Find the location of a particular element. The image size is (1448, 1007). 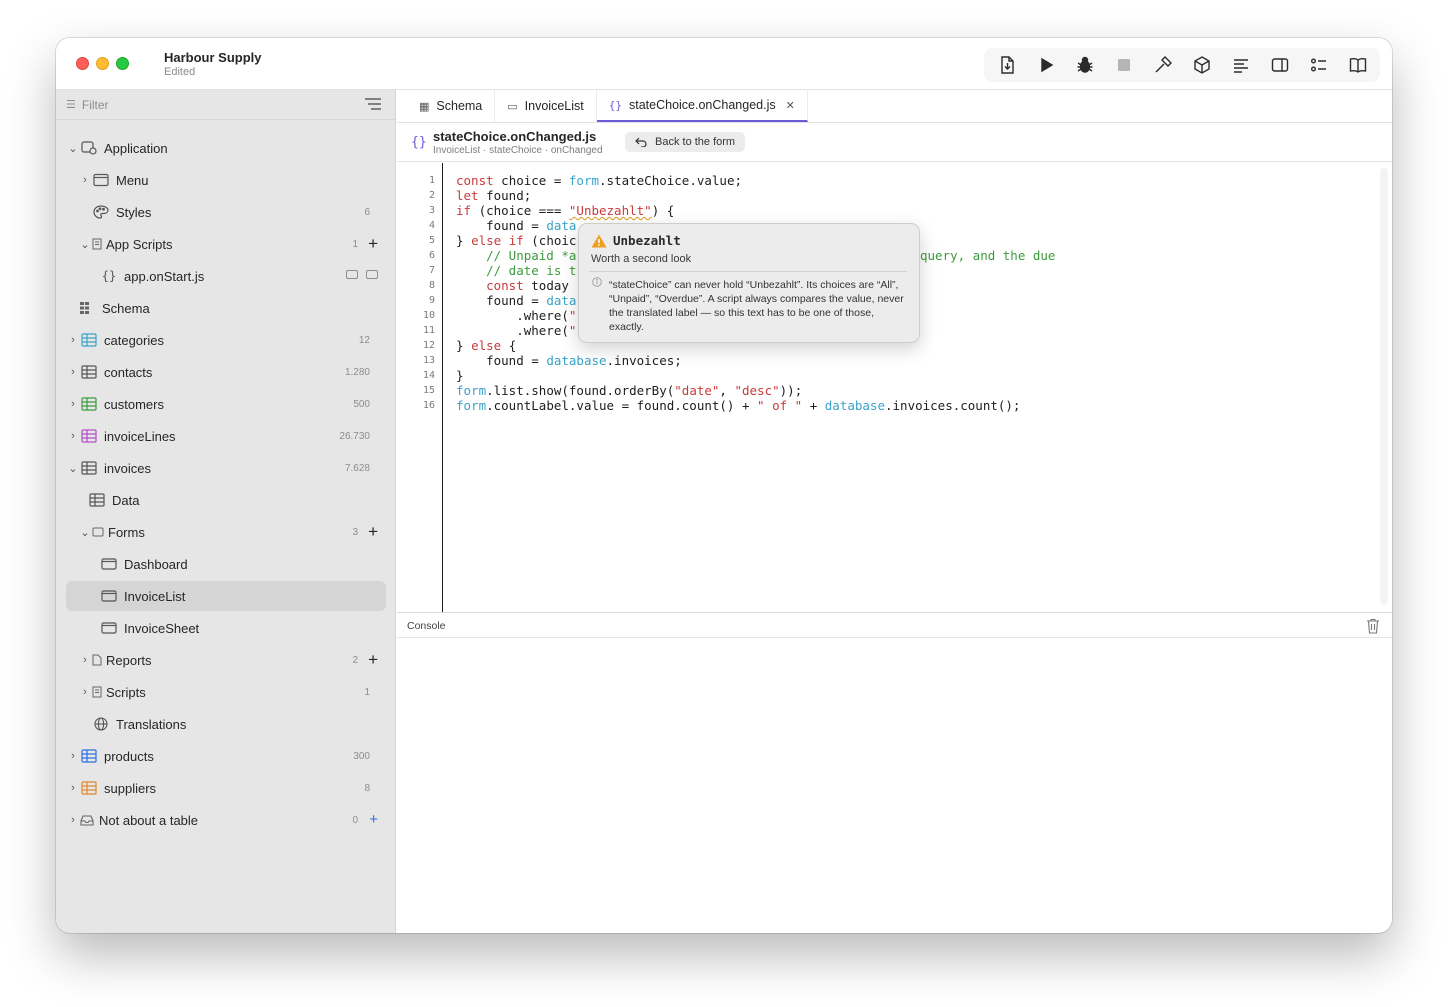

docs-button is located at coordinates (1357, 65).